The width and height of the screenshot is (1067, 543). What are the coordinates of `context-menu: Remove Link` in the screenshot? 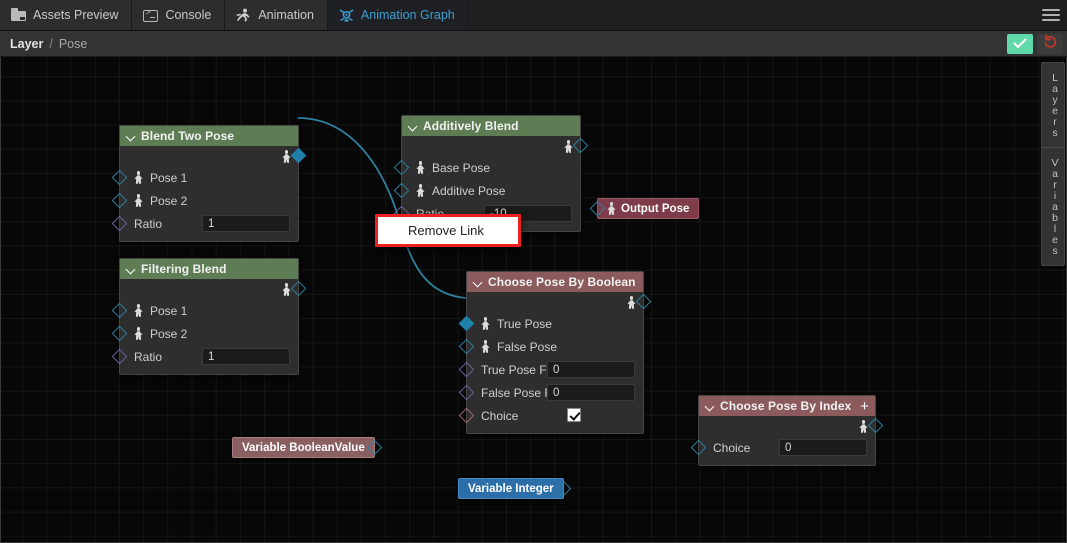 It's located at (448, 230).